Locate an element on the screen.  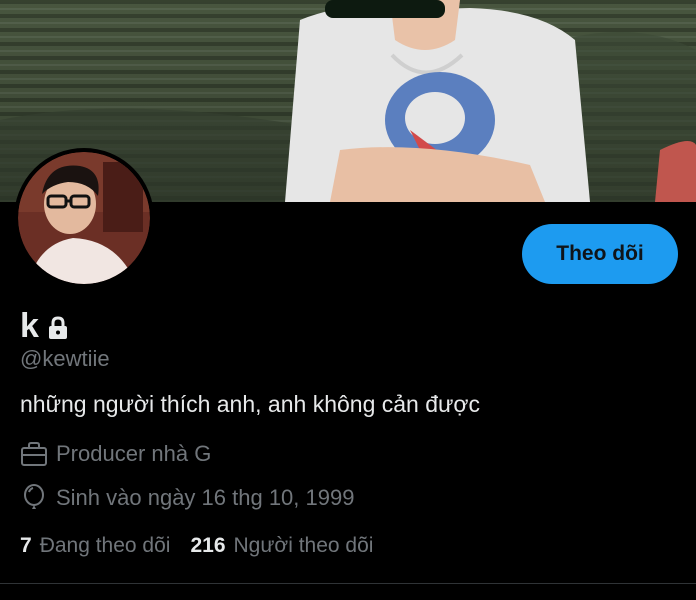
birthday-text: Sinh vào ngày 16 thg 10, 1999 is located at coordinates (205, 497).